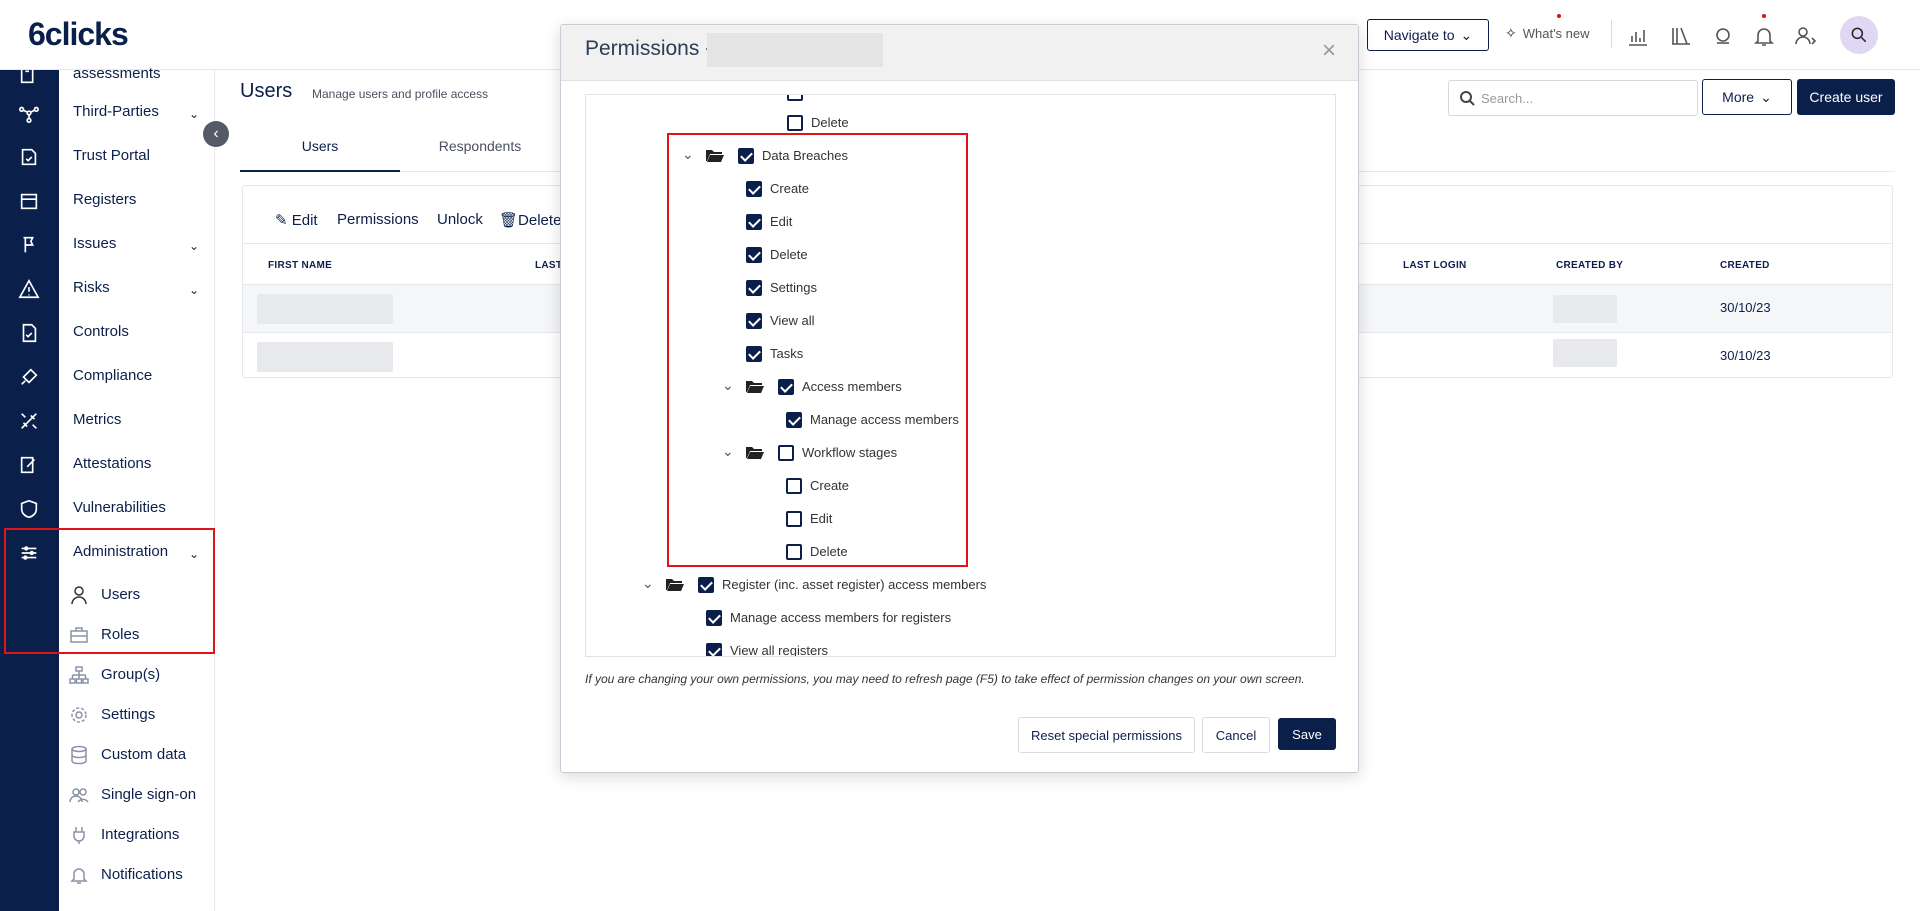 The width and height of the screenshot is (1920, 911). What do you see at coordinates (143, 200) in the screenshot?
I see `sidebar-item-registers: Registers` at bounding box center [143, 200].